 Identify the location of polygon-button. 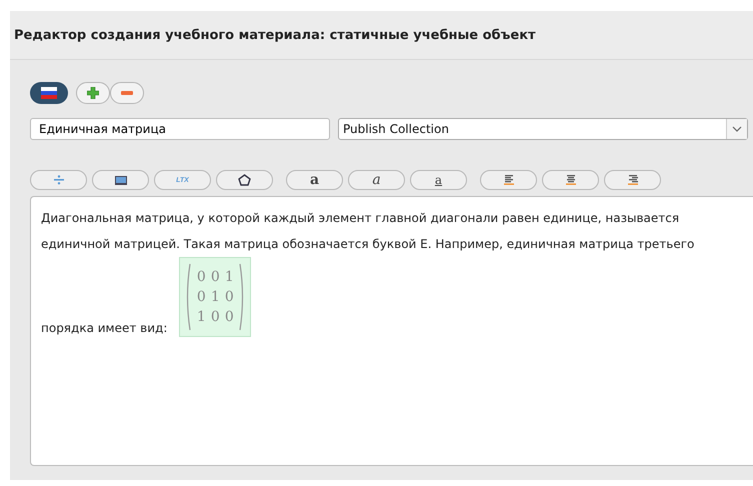
(244, 180).